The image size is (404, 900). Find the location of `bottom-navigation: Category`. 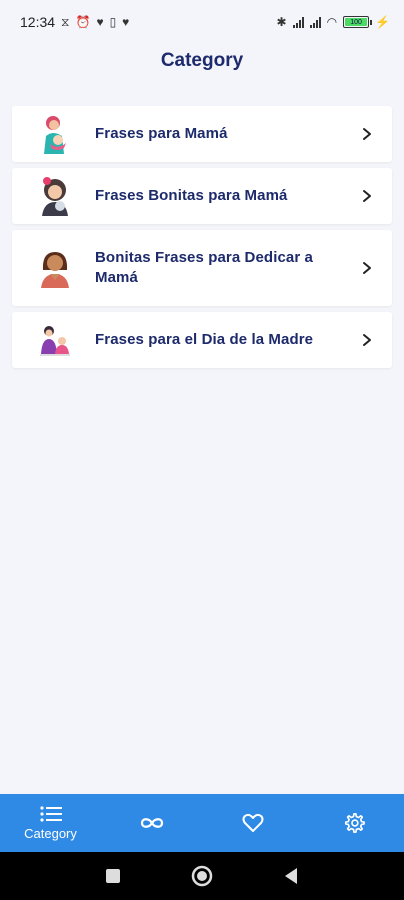

bottom-navigation: Category is located at coordinates (202, 823).